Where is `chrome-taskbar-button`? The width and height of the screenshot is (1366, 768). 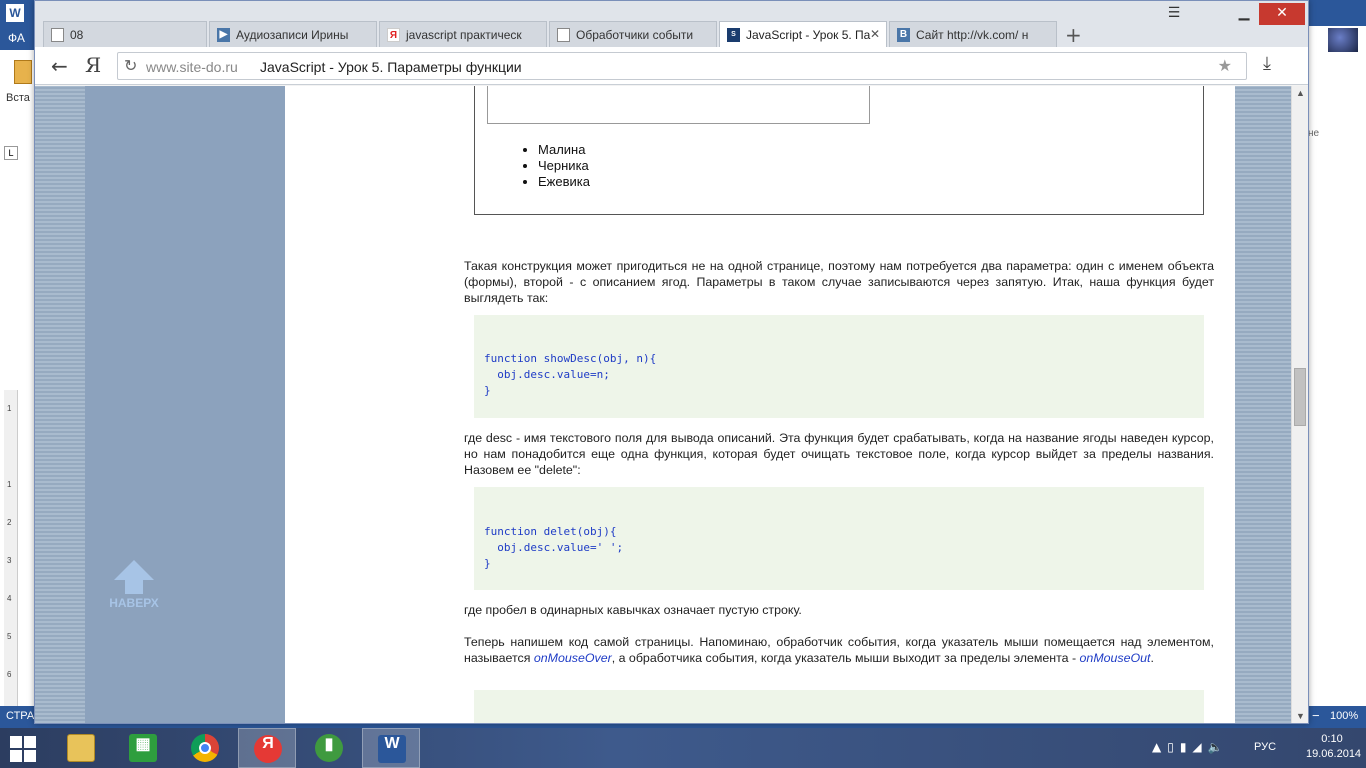
chrome-taskbar-button is located at coordinates (205, 748).